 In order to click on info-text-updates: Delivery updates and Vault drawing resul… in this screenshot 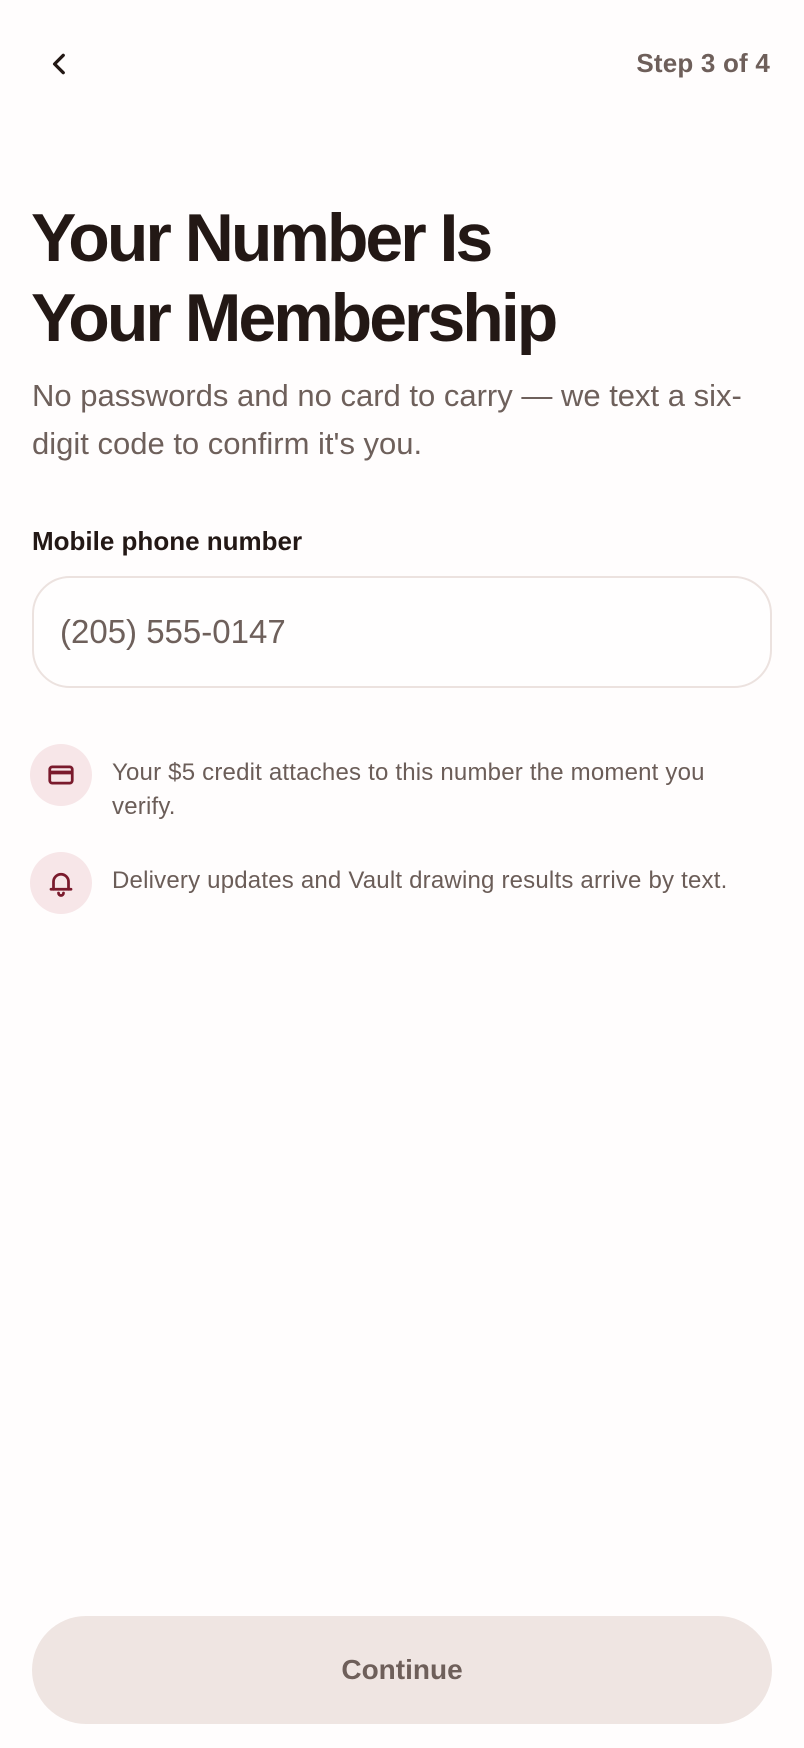, I will do `click(420, 880)`.